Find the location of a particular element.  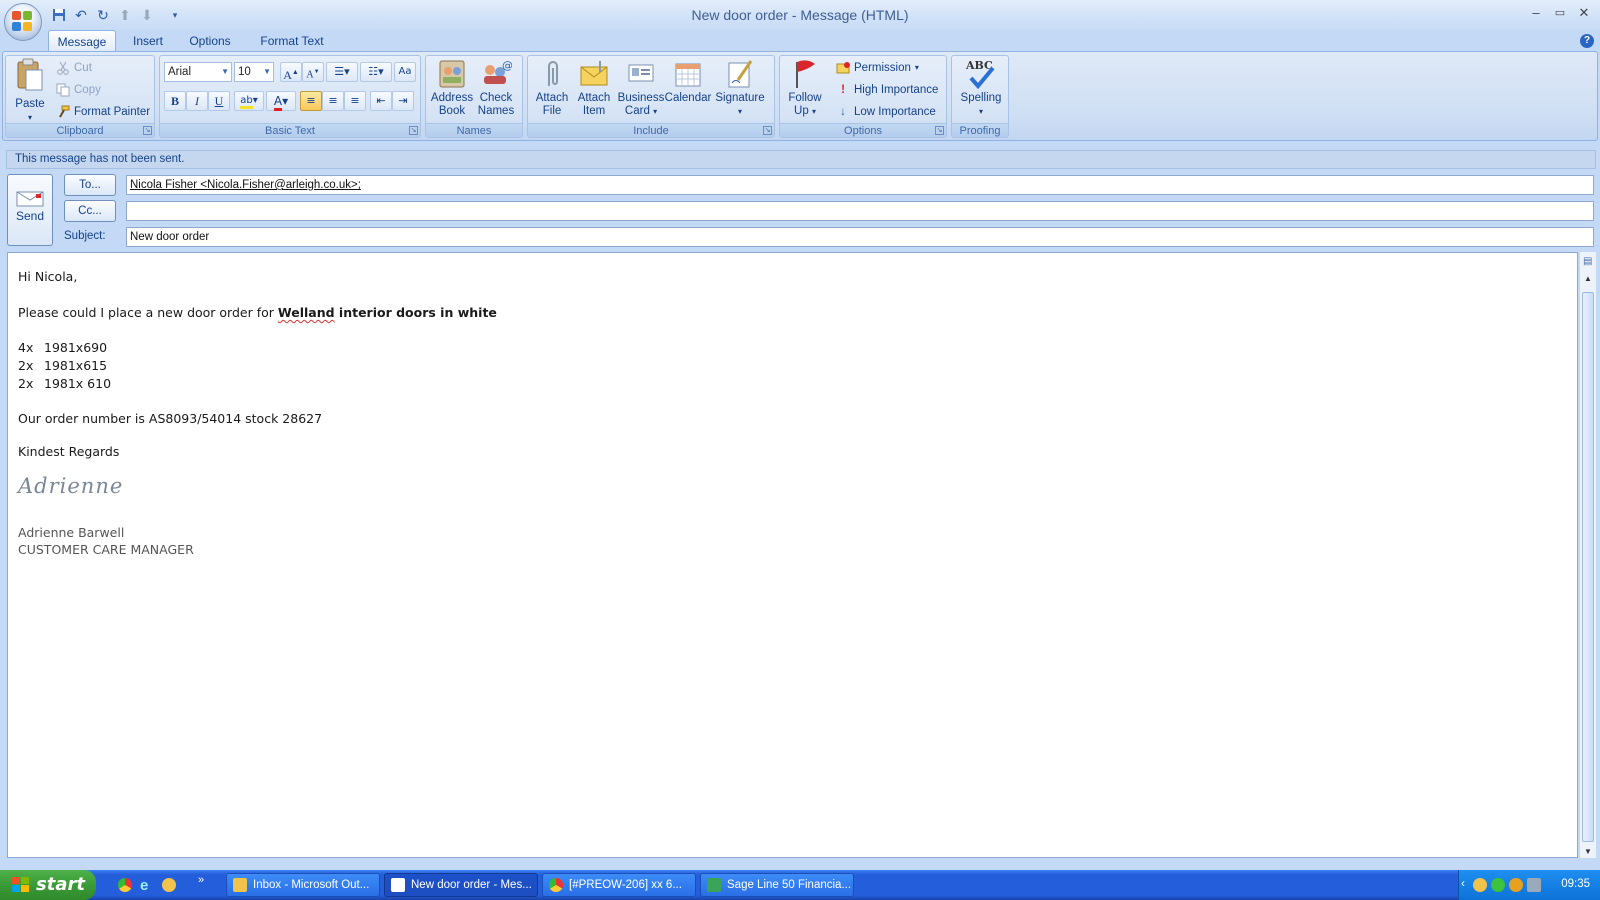

attach-item-label-2: Item is located at coordinates (594, 111).